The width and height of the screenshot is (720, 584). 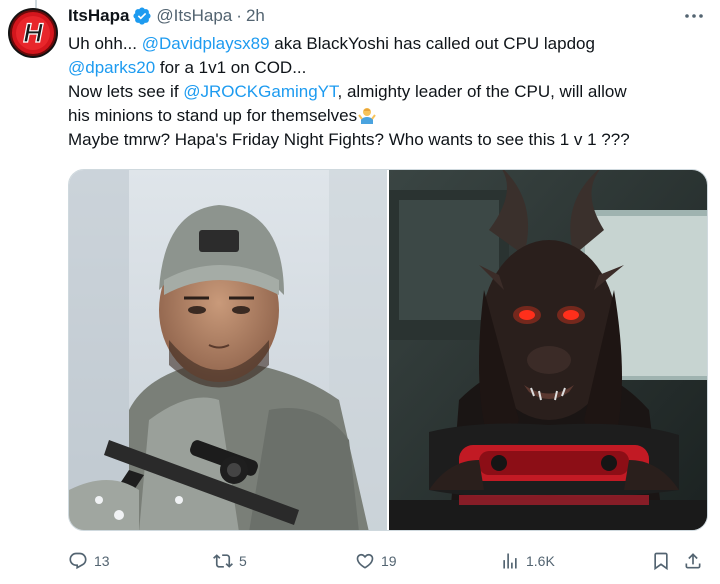 I want to click on text-segment: his minions to stand up for themselves, so click(x=213, y=115).